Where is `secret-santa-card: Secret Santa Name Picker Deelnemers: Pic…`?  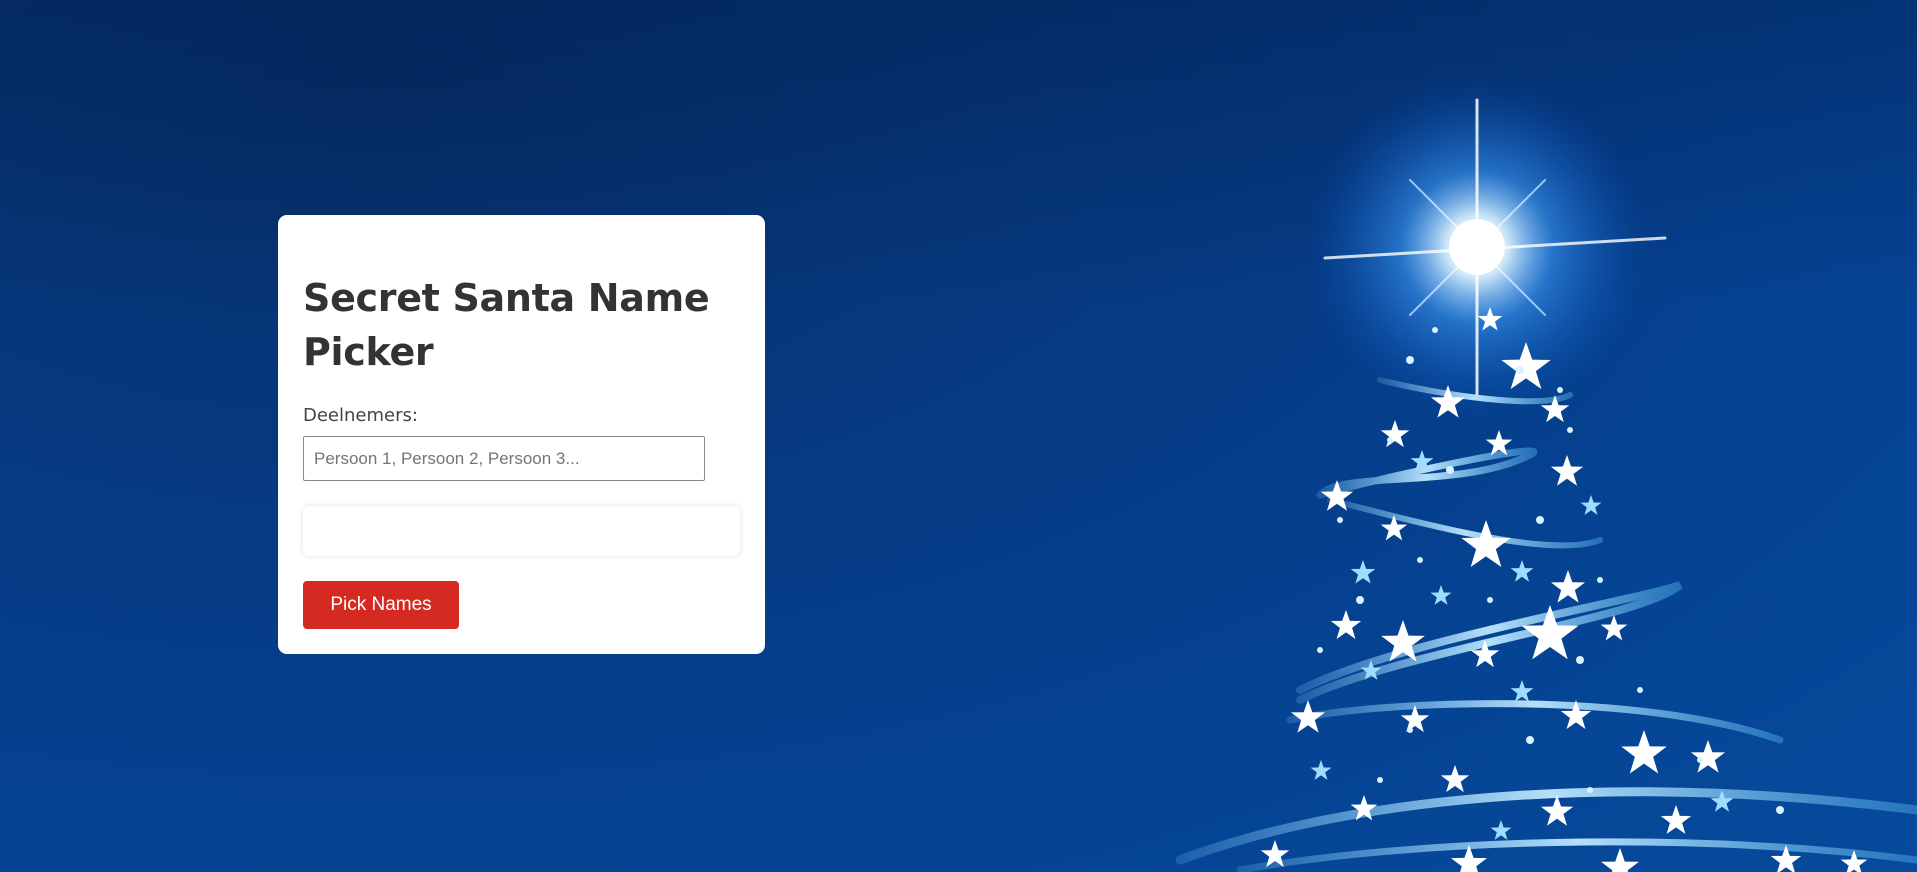
secret-santa-card: Secret Santa Name Picker Deelnemers: Pic… is located at coordinates (521, 434).